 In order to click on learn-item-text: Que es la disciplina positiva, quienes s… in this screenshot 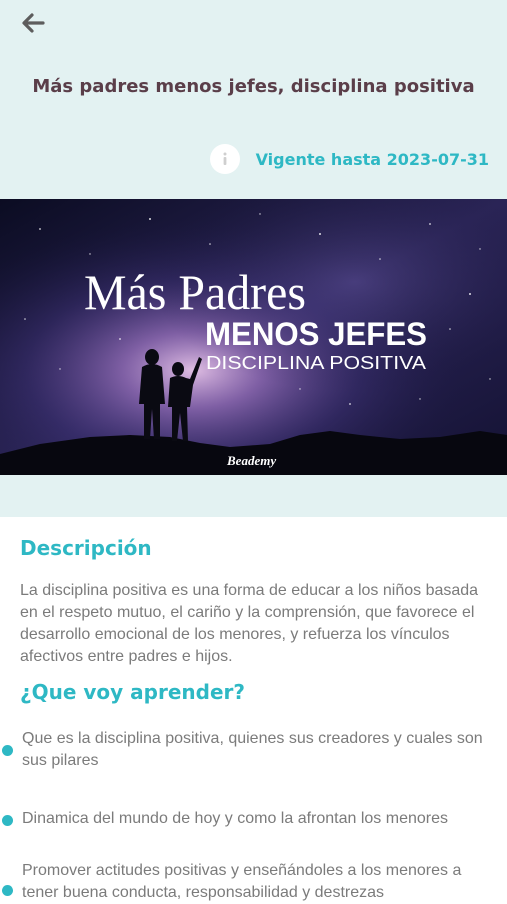, I will do `click(252, 749)`.